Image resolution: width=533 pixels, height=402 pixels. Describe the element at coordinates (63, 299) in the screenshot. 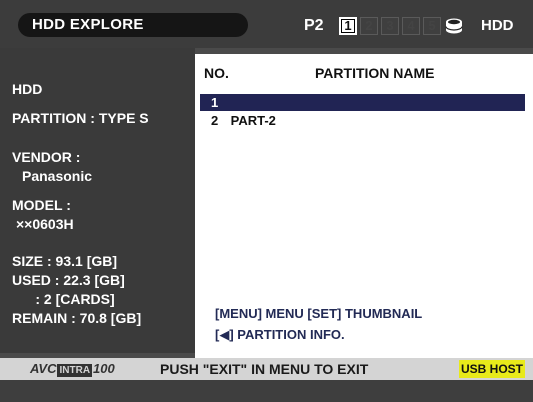

I see `cards-value: : 2 [CARDS]` at that location.